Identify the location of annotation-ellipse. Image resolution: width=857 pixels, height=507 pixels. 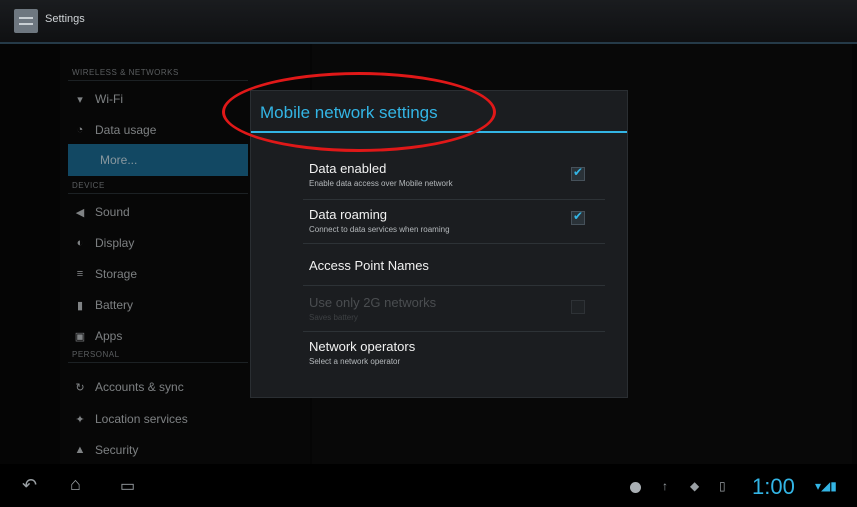
(359, 112).